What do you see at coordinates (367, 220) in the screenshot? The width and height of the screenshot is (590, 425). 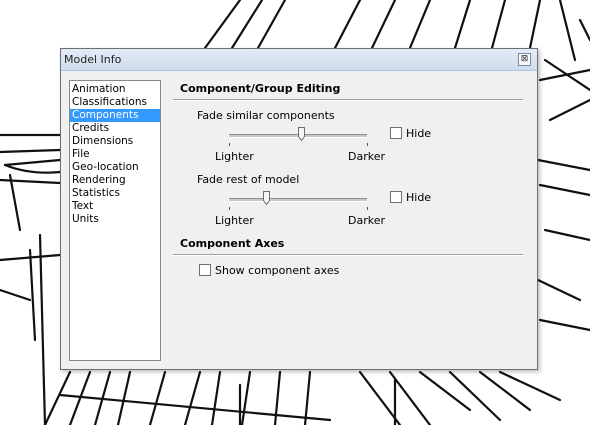 I see `fade-rest-max-label: Darker` at bounding box center [367, 220].